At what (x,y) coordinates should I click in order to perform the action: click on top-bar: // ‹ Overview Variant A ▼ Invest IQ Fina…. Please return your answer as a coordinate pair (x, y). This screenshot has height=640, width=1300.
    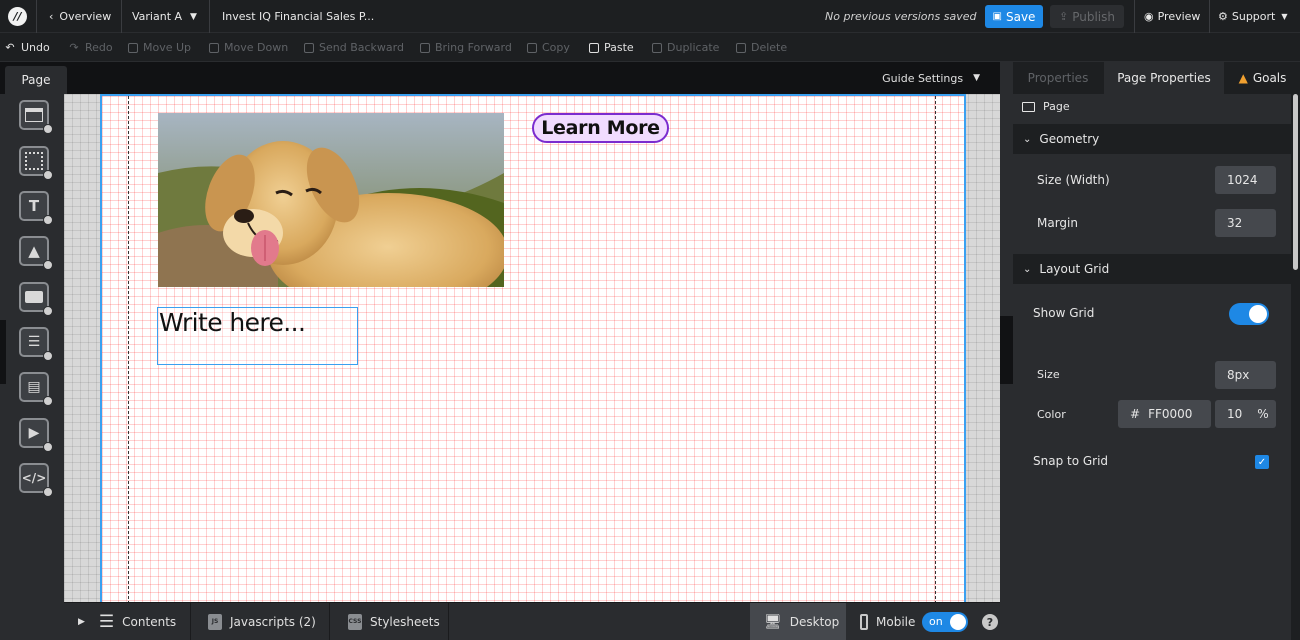
    Looking at the image, I should click on (650, 16).